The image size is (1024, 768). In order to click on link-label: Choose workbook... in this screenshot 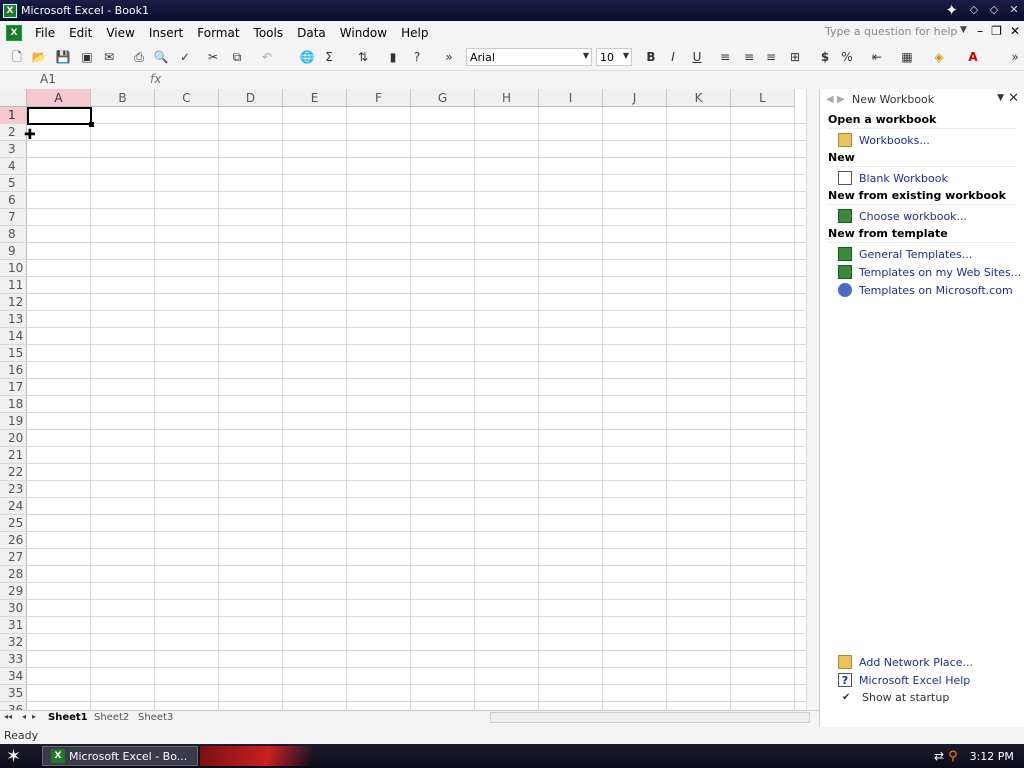, I will do `click(913, 216)`.